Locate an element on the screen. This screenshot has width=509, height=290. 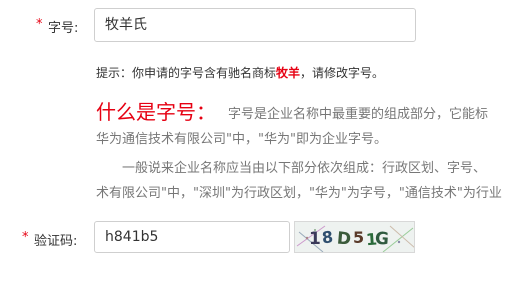
explanation-line-1: 字号是企业名称中最重要的组成部分，它能标 is located at coordinates (358, 114).